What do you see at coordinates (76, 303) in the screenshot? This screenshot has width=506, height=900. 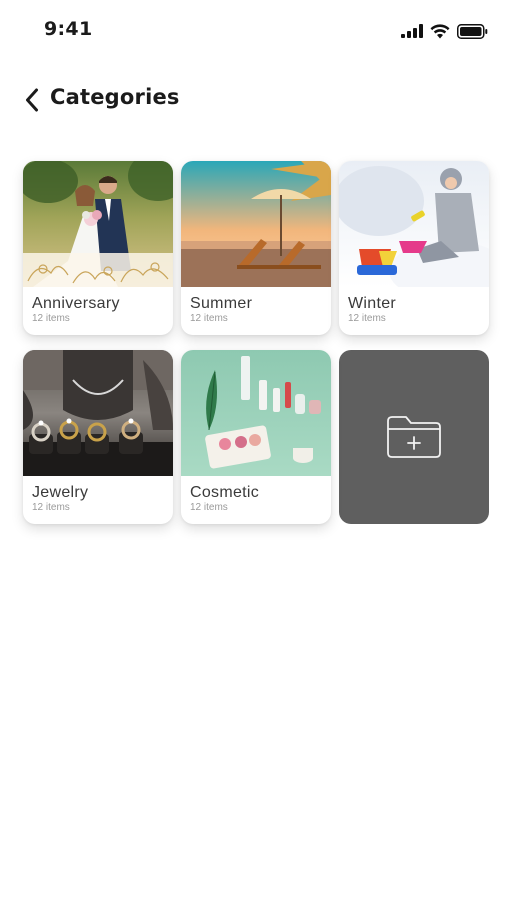 I see `category-title: Anniversary` at bounding box center [76, 303].